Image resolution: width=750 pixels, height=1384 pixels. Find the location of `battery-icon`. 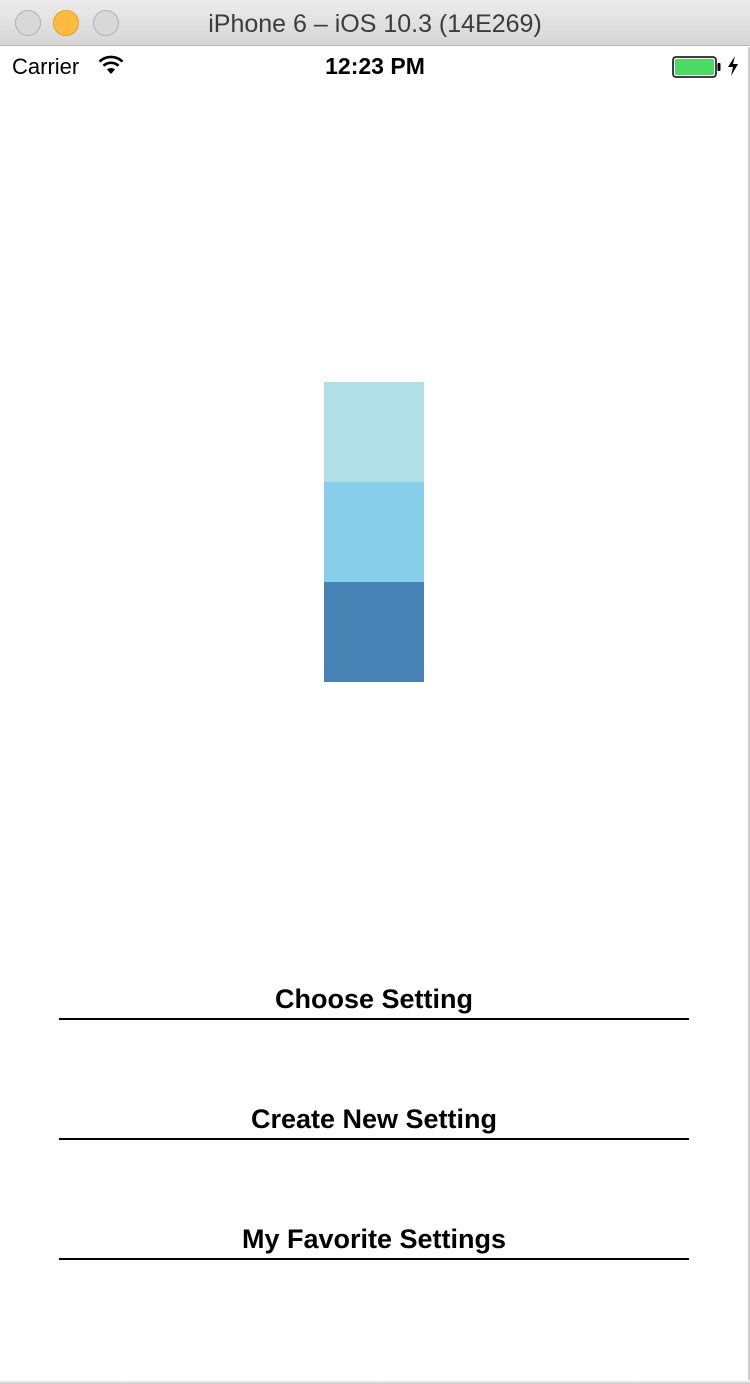

battery-icon is located at coordinates (696, 67).